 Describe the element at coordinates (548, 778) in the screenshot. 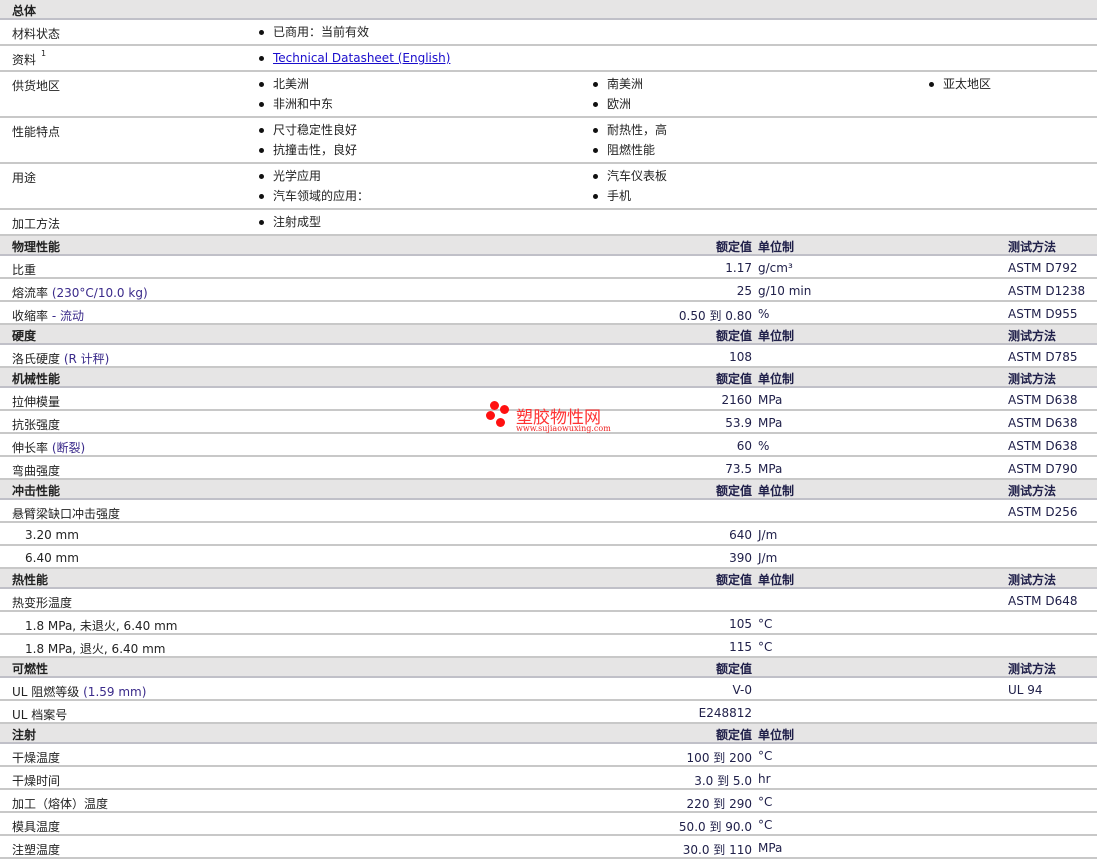

I see `property-row: 干燥时间 3.0 到 5.0 hr` at that location.